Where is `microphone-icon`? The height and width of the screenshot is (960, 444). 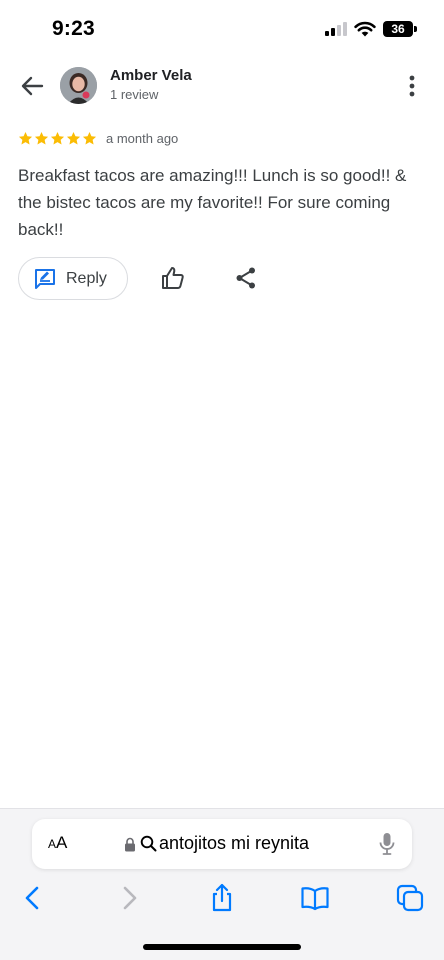
microphone-icon is located at coordinates (387, 844).